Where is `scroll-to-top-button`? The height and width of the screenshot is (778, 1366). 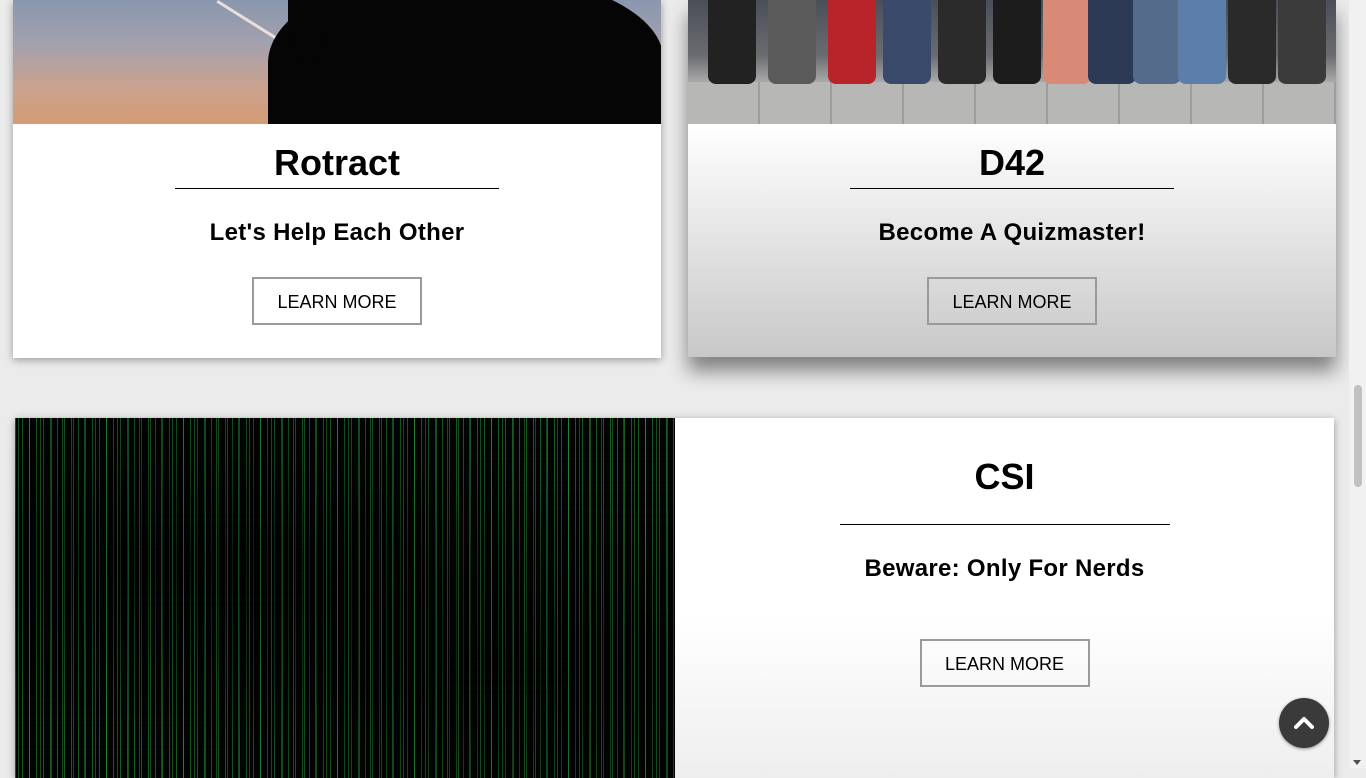
scroll-to-top-button is located at coordinates (1304, 723).